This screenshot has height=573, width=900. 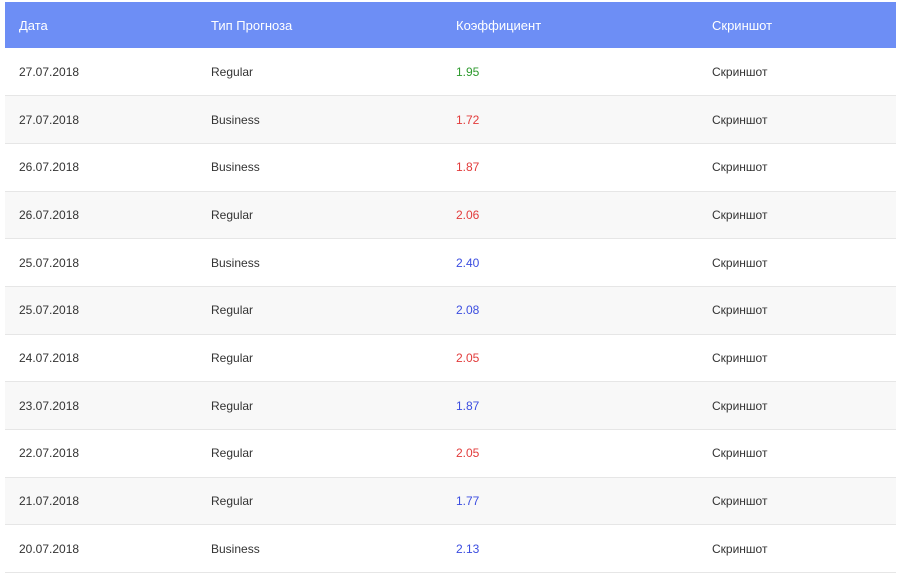 I want to click on cell-date: 20.07.2018, so click(x=49, y=548).